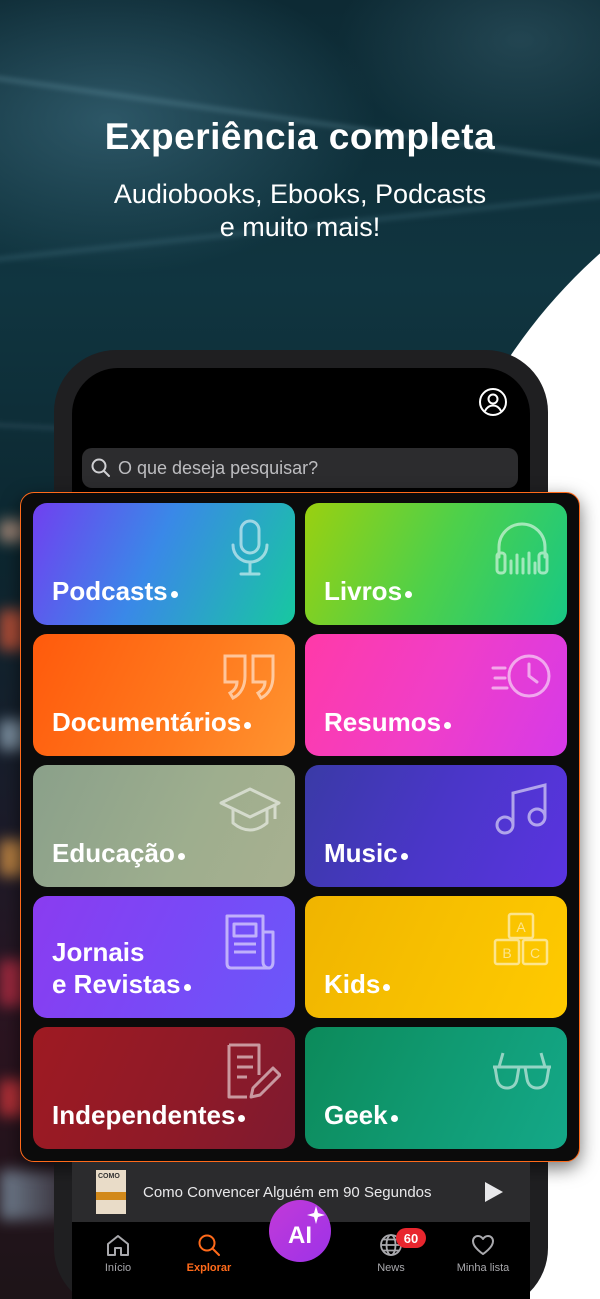 This screenshot has height=1299, width=600. I want to click on nav-wishlist: Minha lista, so click(483, 1253).